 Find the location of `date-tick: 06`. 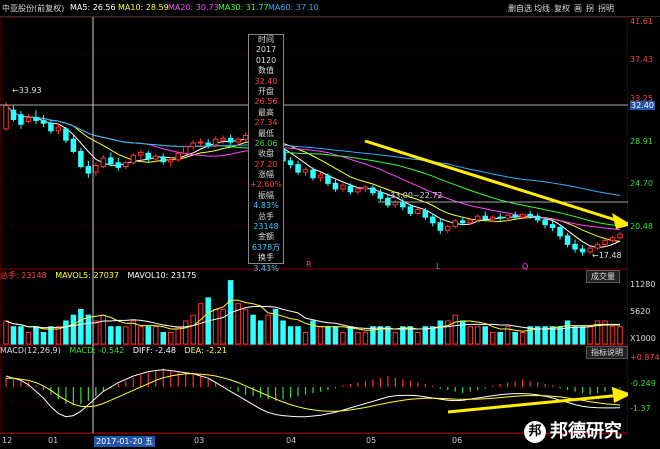

date-tick: 06 is located at coordinates (457, 440).